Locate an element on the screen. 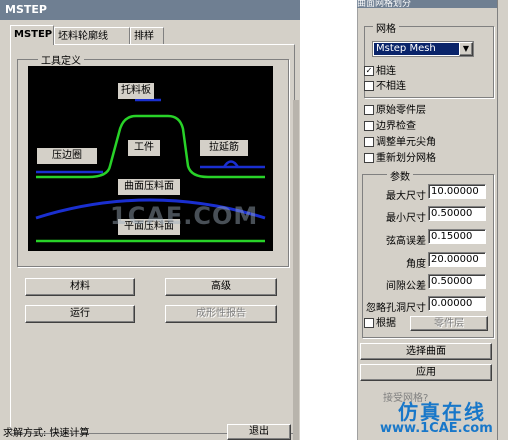 The image size is (508, 440). original-part-layer-checkbox: 原始零件层 is located at coordinates (395, 111).